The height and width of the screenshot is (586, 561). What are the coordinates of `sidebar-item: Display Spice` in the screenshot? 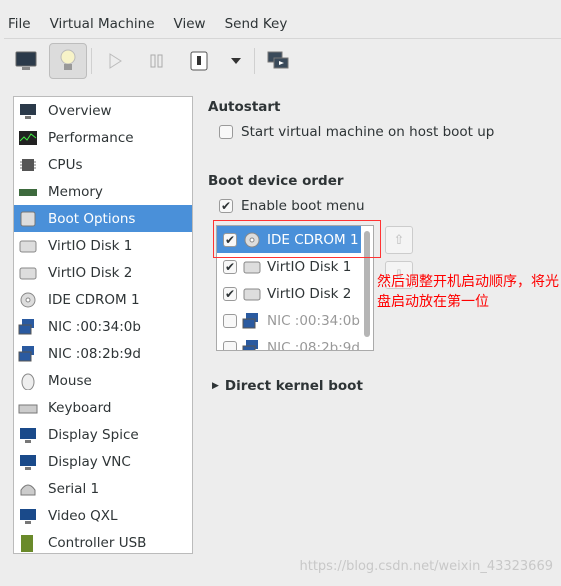 It's located at (103, 434).